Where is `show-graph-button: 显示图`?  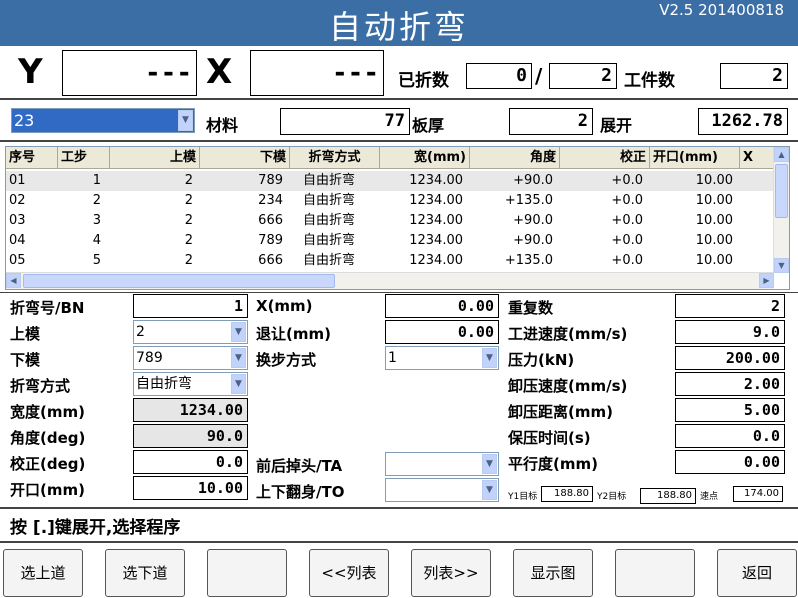
show-graph-button: 显示图 is located at coordinates (553, 573).